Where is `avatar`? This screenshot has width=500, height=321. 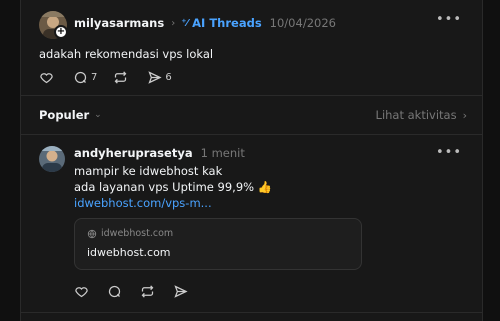 avatar is located at coordinates (52, 159).